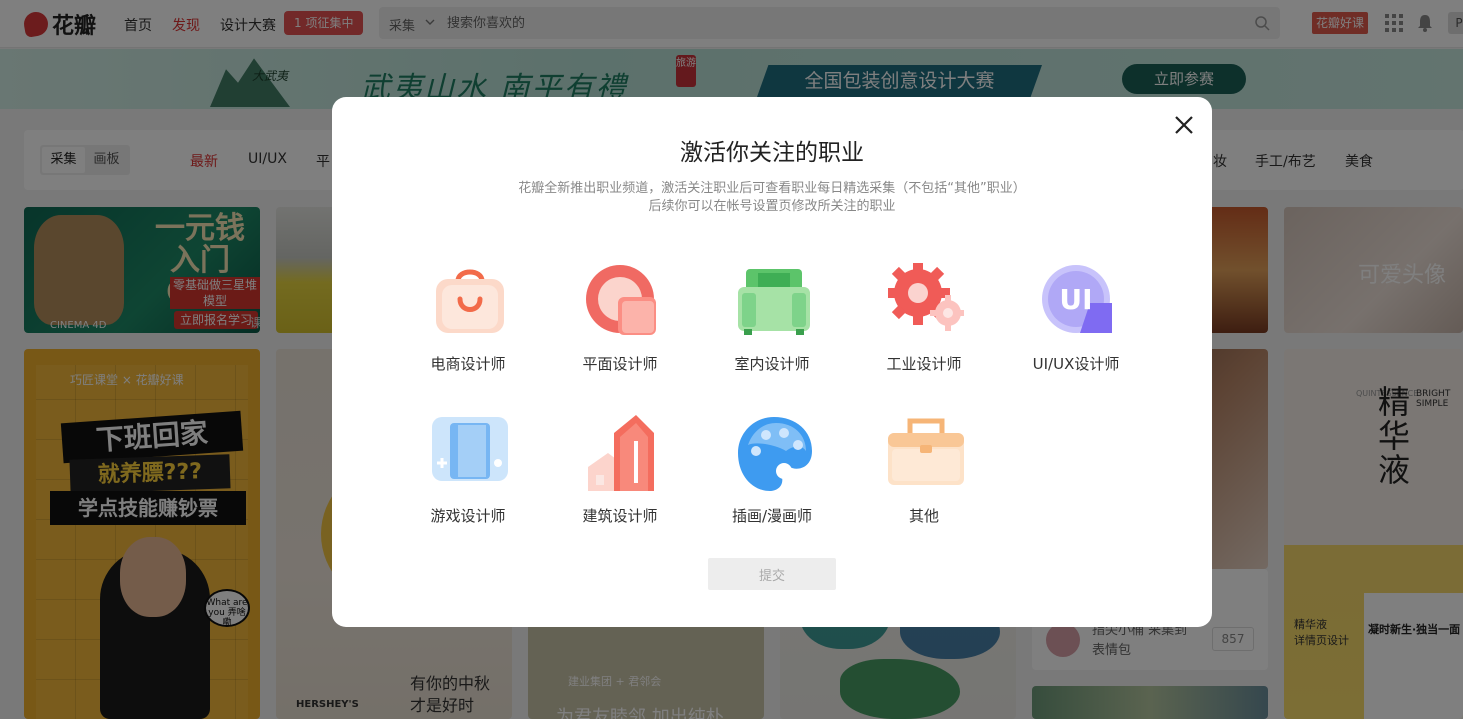 The image size is (1463, 719). What do you see at coordinates (774, 302) in the screenshot?
I see `sofa-icon` at bounding box center [774, 302].